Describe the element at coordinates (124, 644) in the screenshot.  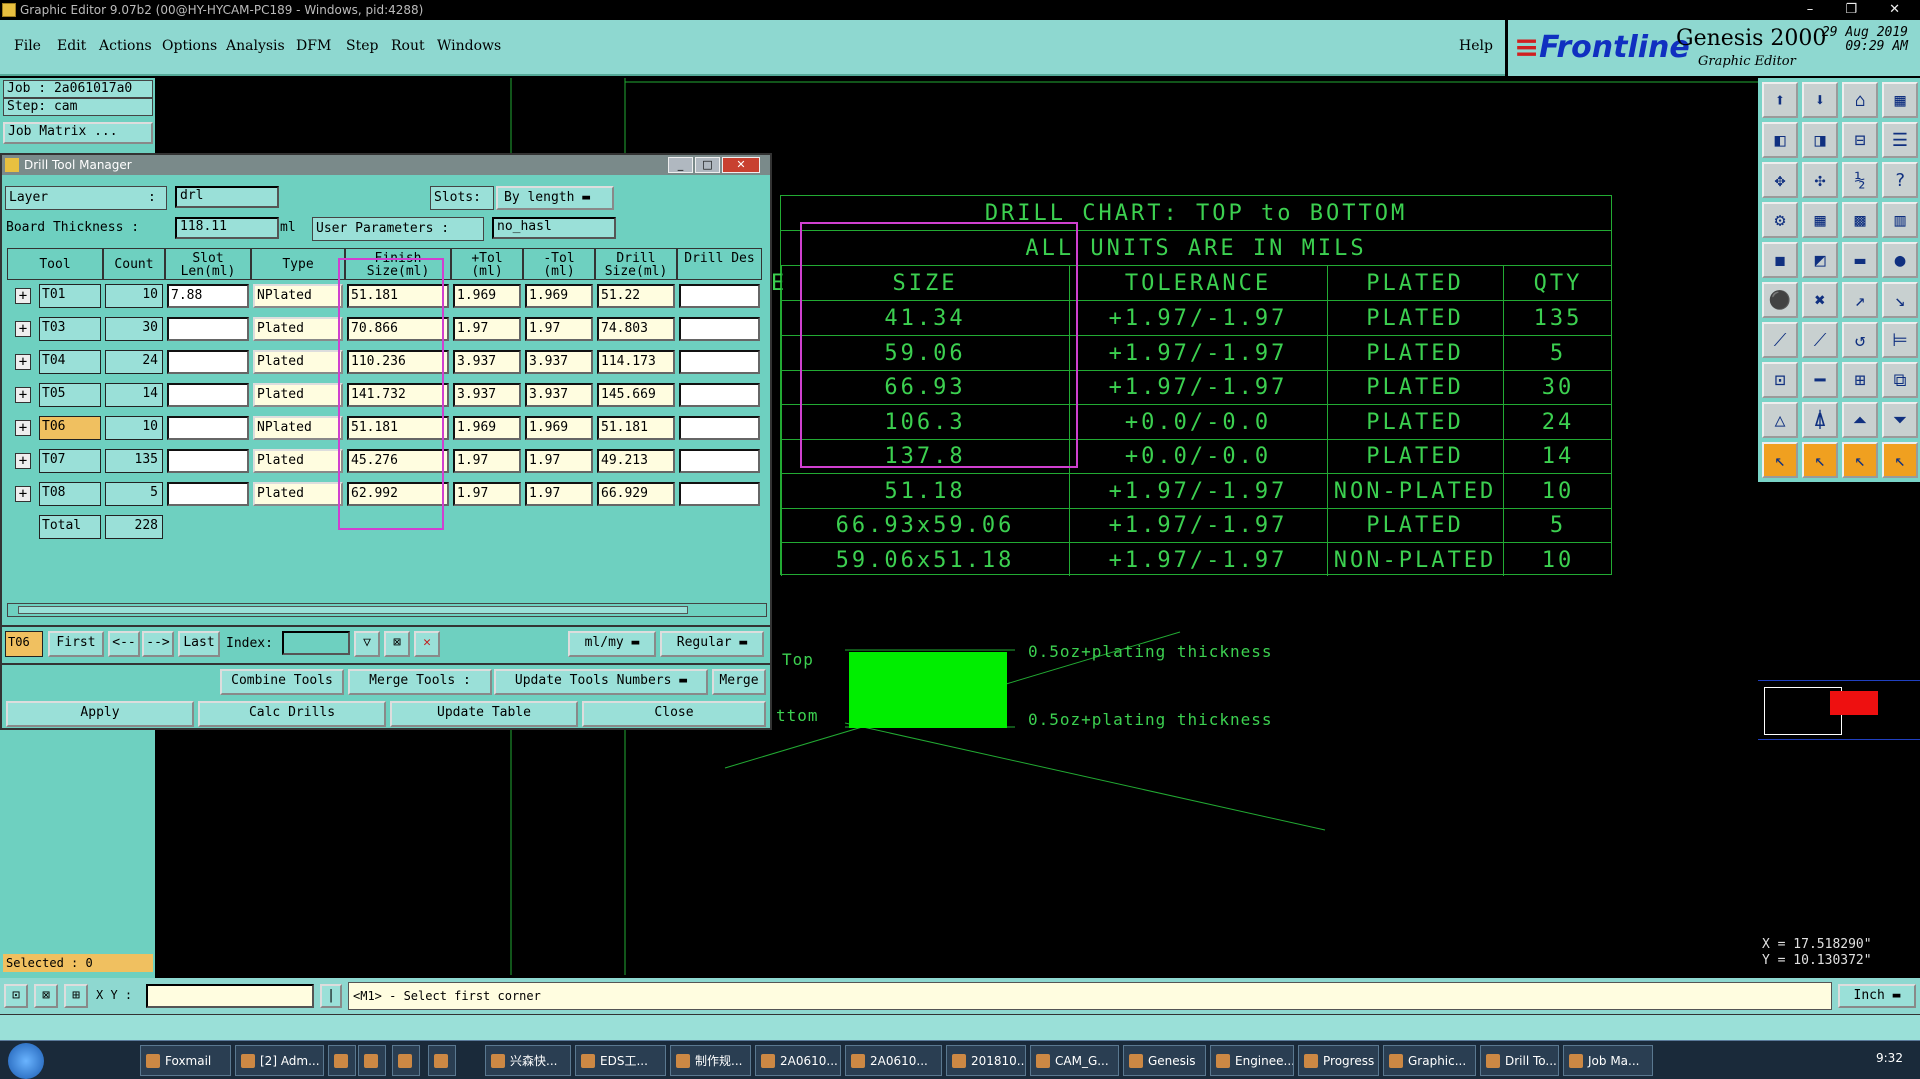
I see `prev-button: <--` at that location.